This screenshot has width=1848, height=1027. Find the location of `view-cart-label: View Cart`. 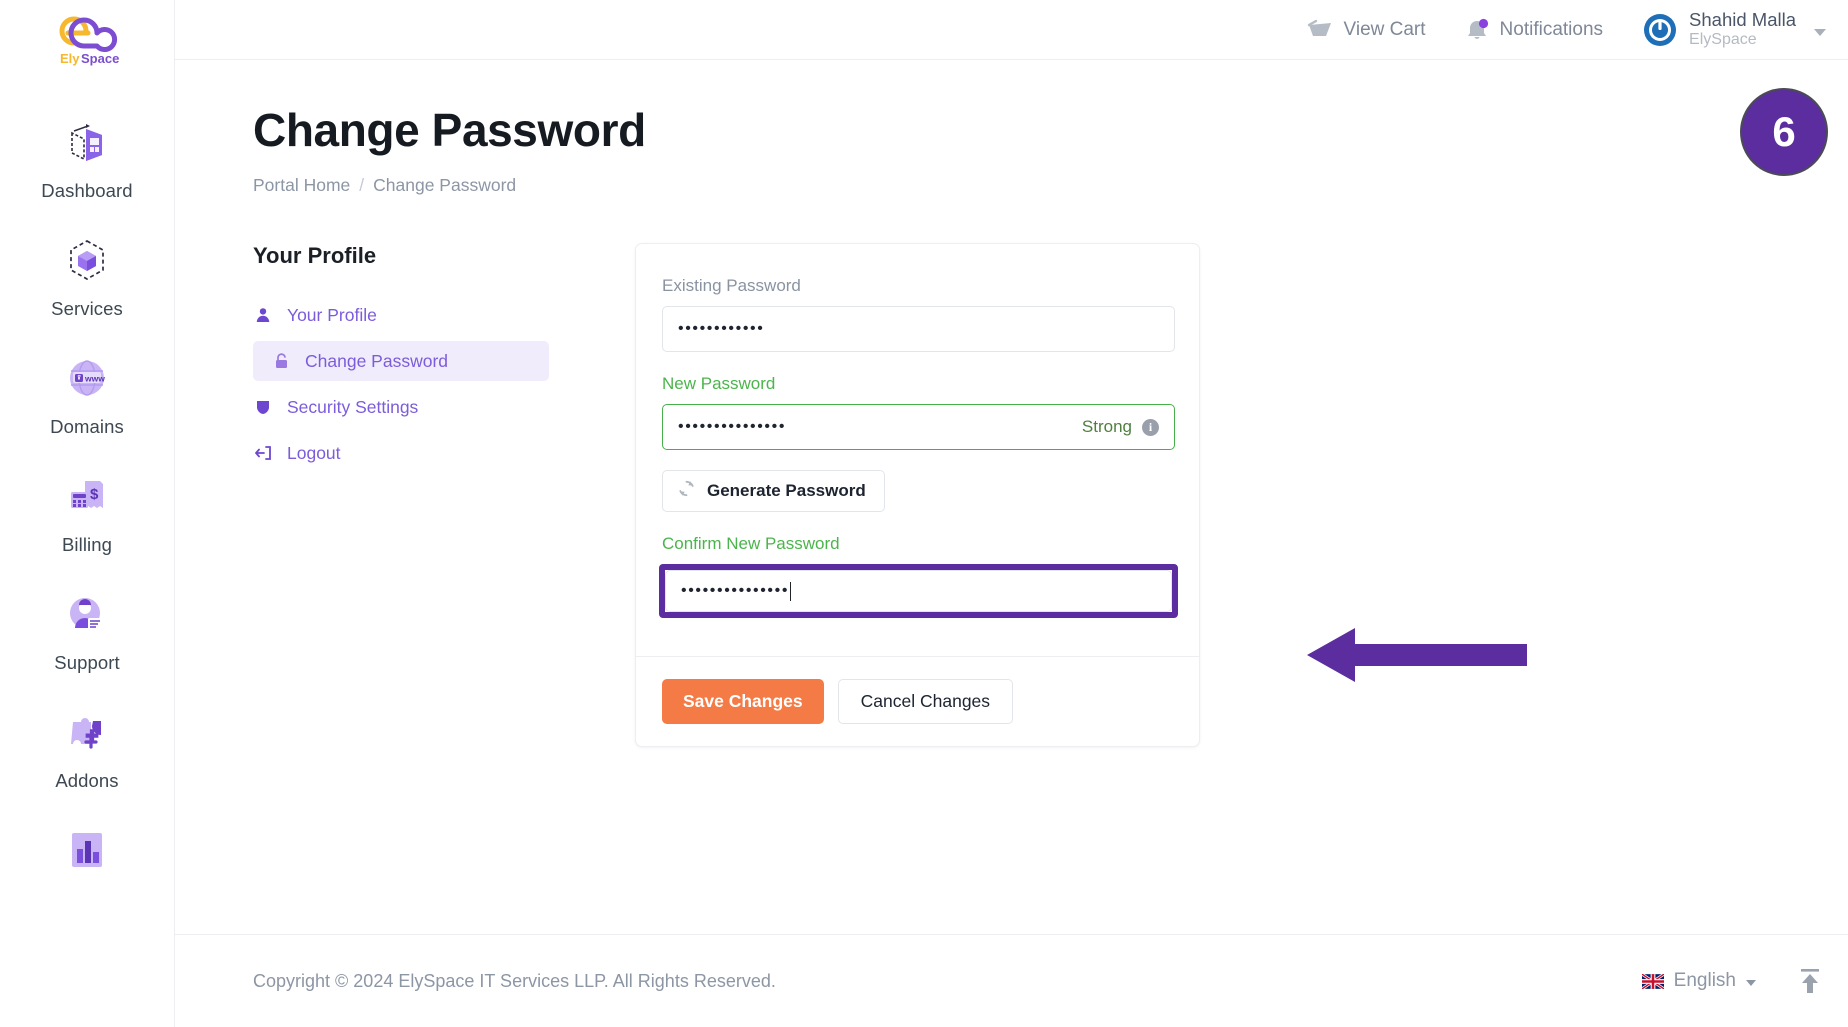

view-cart-label: View Cart is located at coordinates (1384, 29).